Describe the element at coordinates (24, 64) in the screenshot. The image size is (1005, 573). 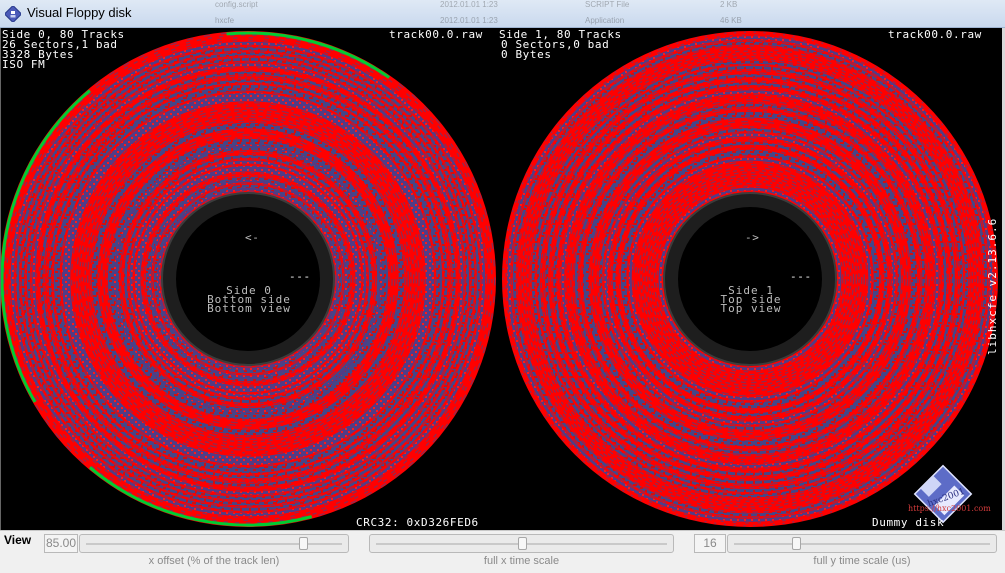
I see `side0-encoding-label: ISO FM` at that location.